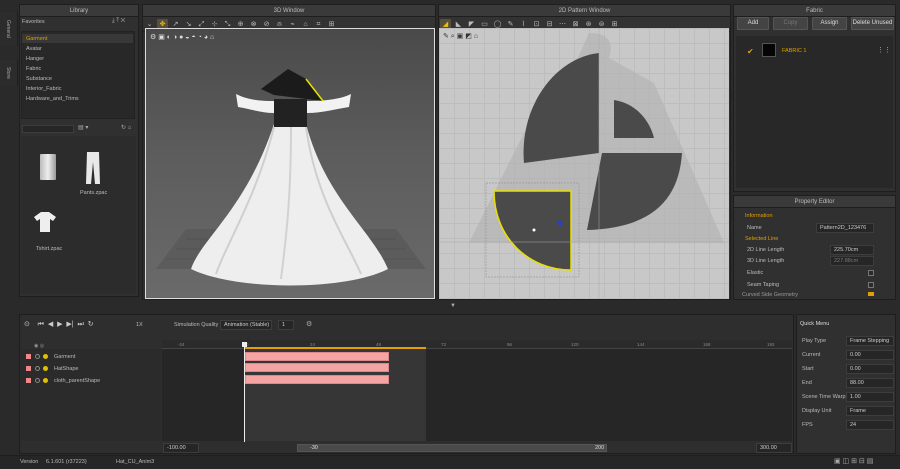  What do you see at coordinates (871, 294) in the screenshot?
I see `curved-geometry-toggle` at bounding box center [871, 294].